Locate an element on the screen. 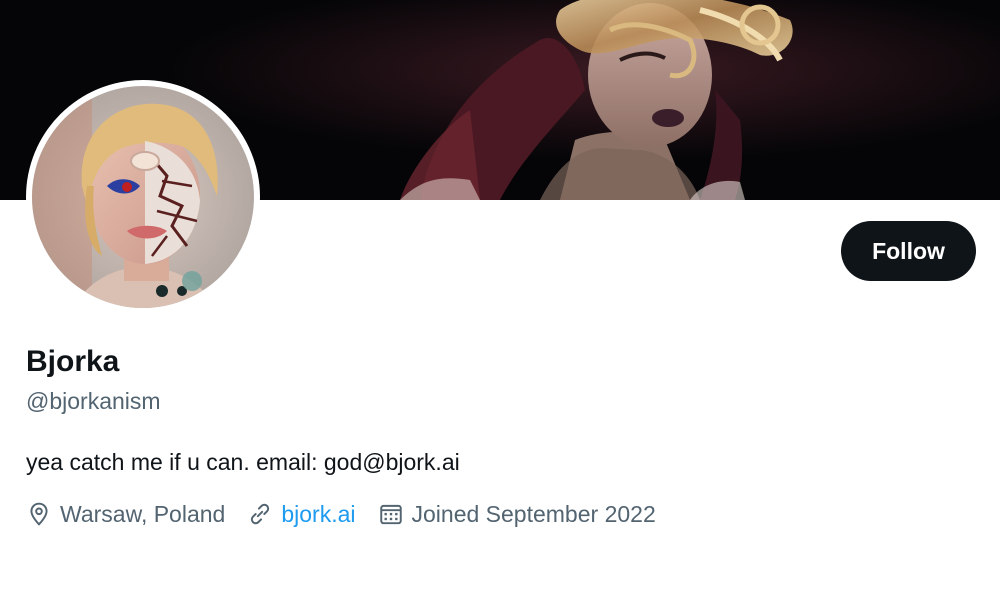  profile-location: Warsaw, Poland is located at coordinates (125, 514).